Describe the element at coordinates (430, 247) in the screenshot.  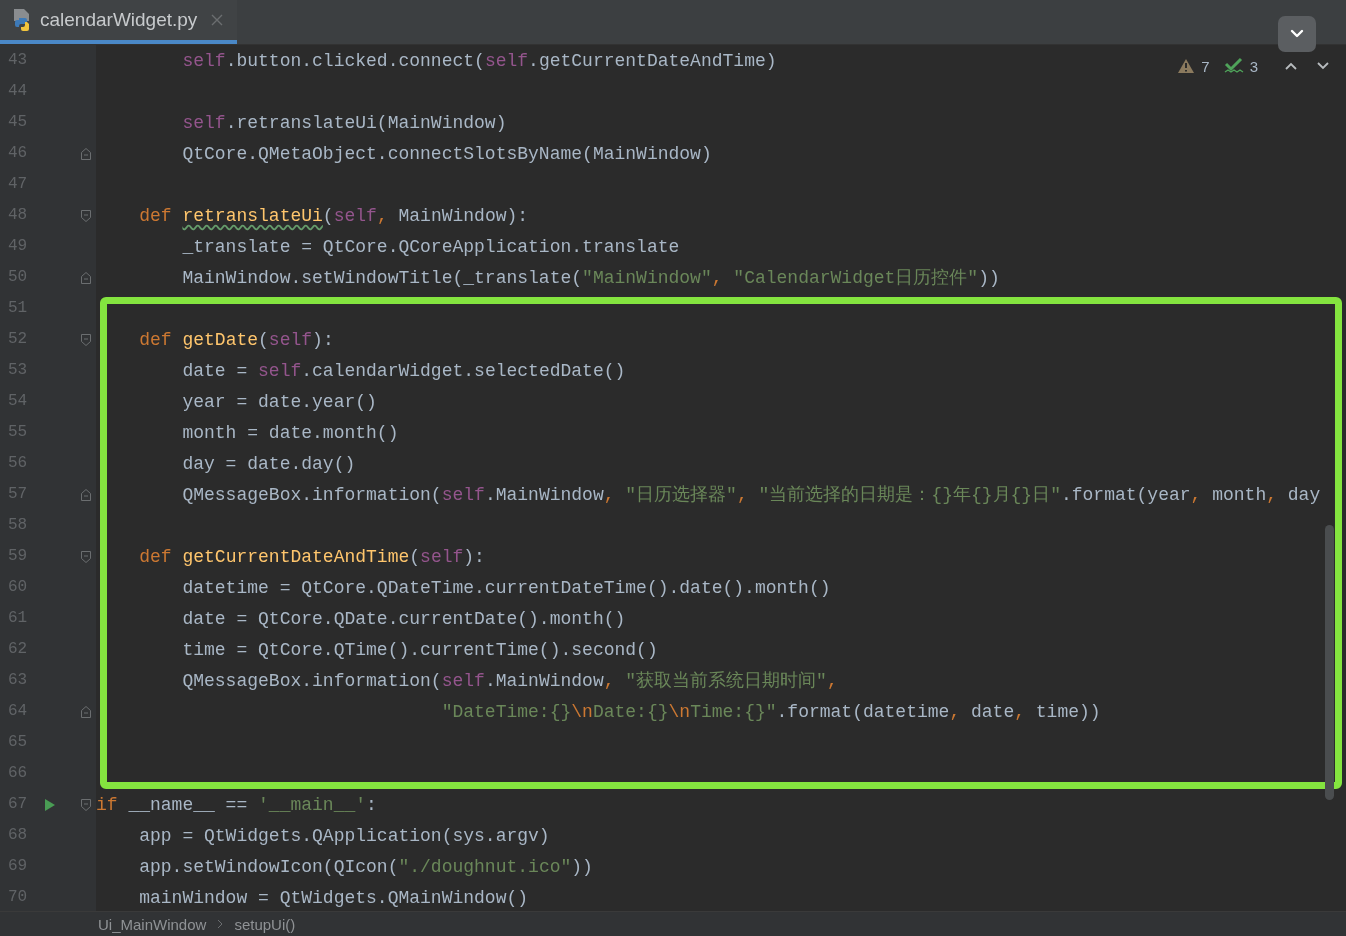
I see `code-line: _translate = QtCore.QCoreApplication.translate` at that location.